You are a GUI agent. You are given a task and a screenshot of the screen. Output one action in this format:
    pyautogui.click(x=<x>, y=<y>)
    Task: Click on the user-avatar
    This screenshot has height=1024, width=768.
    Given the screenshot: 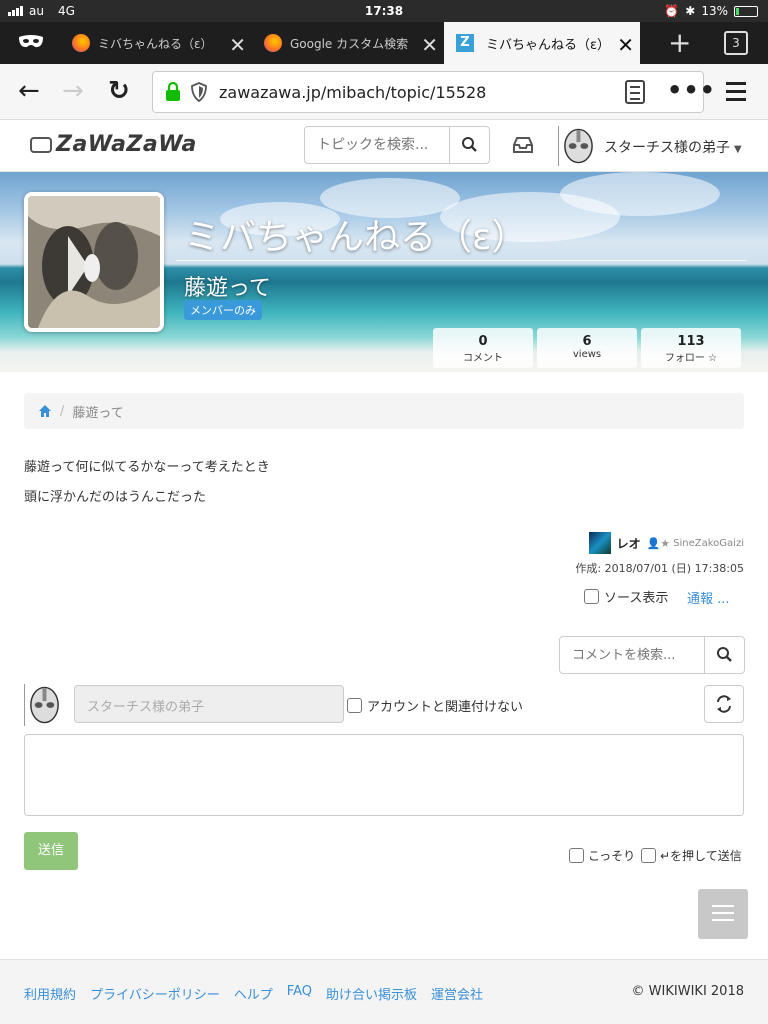 What is the action you would take?
    pyautogui.click(x=577, y=146)
    